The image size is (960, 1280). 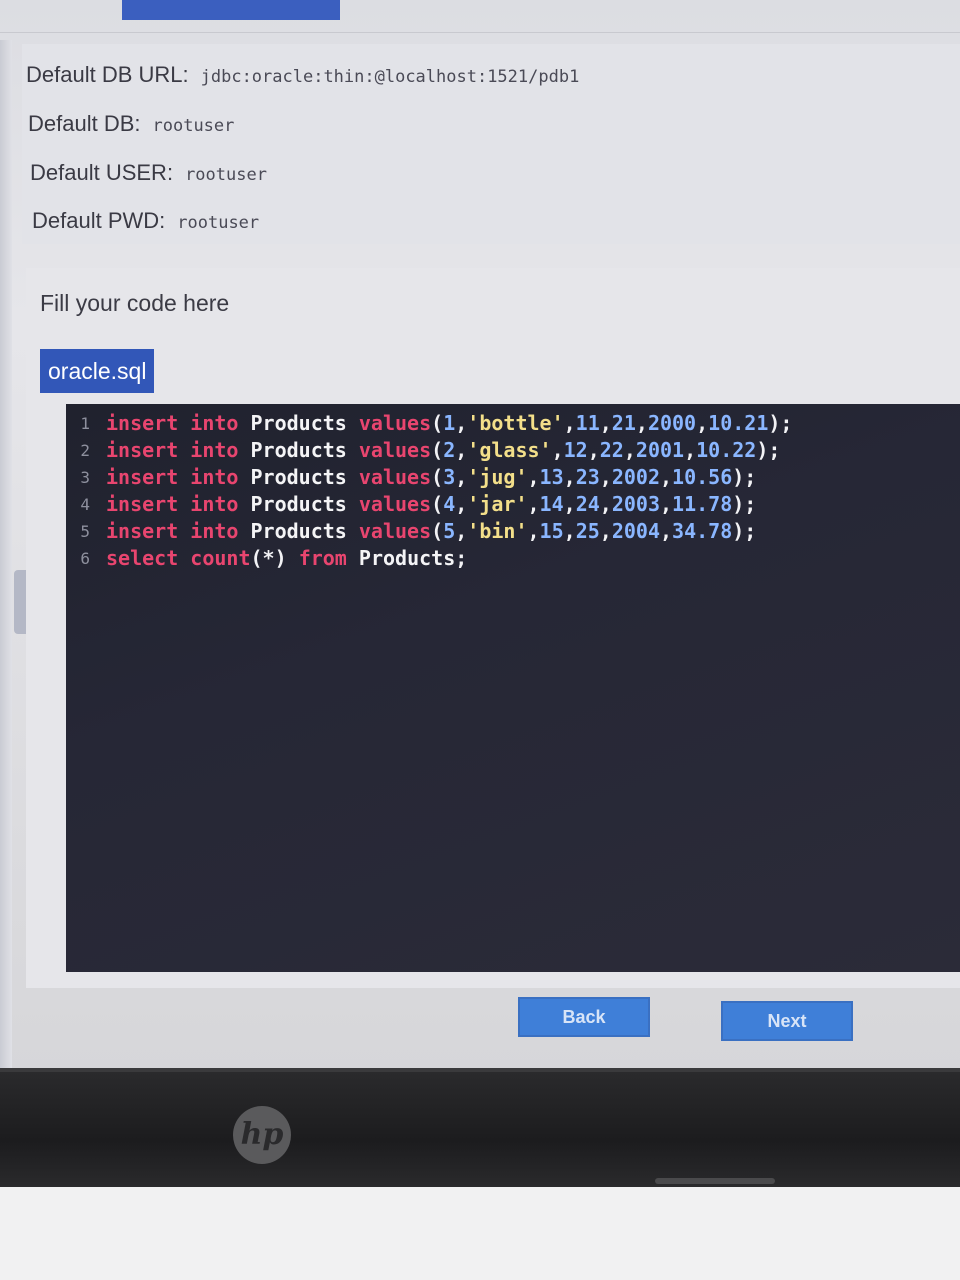 What do you see at coordinates (461, 558) in the screenshot?
I see `code-token: ;` at bounding box center [461, 558].